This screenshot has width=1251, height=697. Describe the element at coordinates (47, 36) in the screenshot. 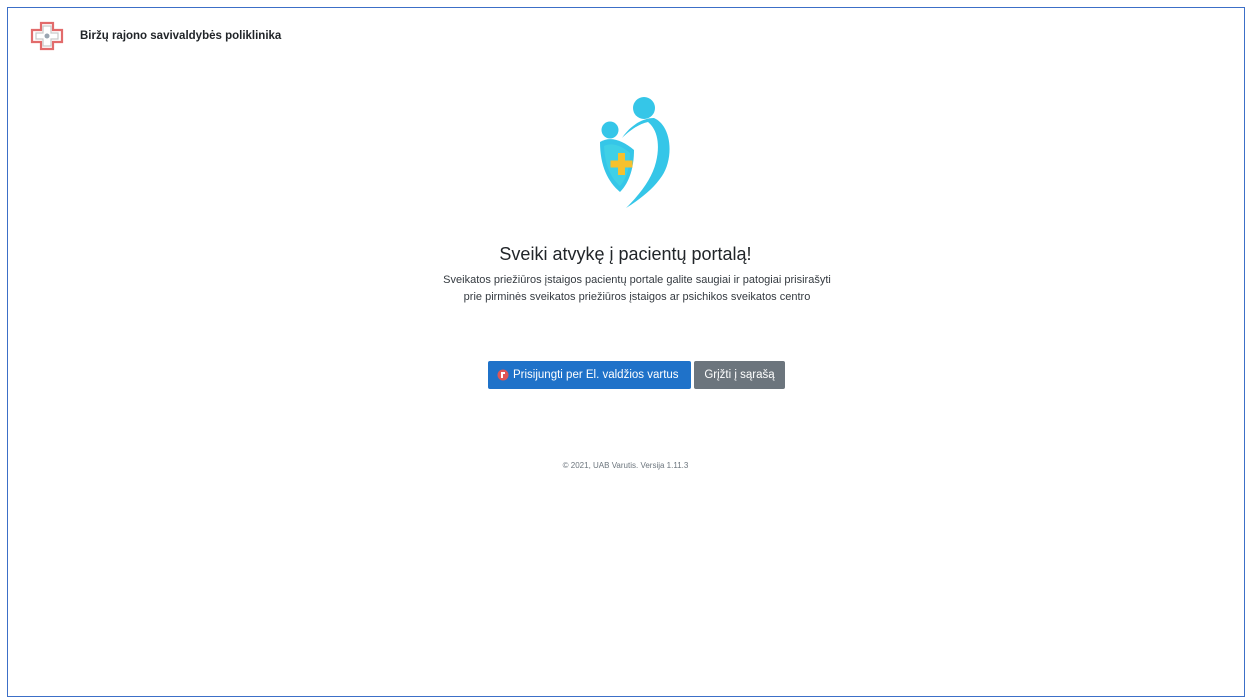

I see `clinic-cross-logo` at that location.